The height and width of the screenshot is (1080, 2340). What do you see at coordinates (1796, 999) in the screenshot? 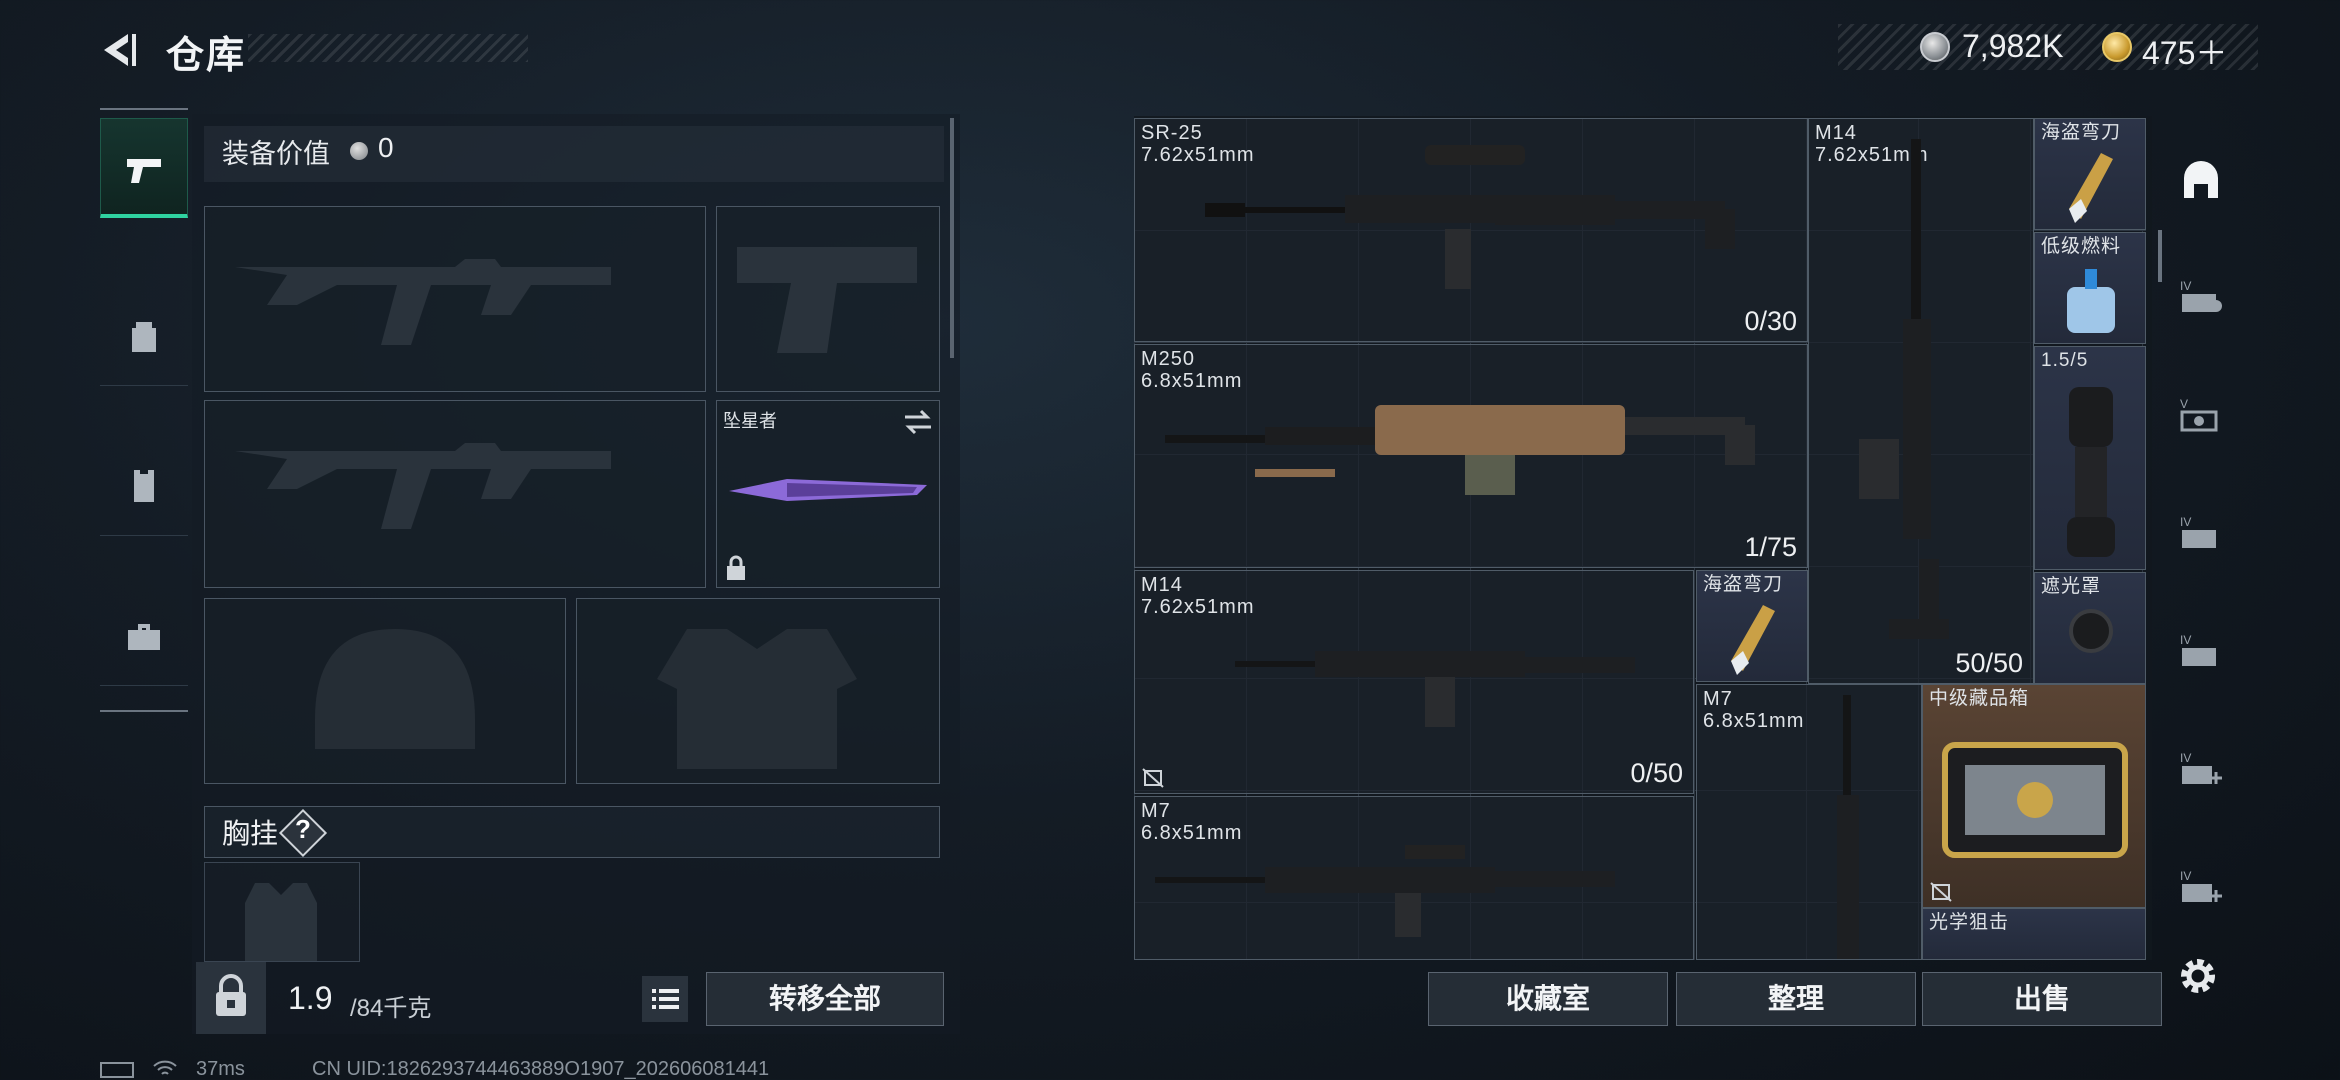
I see `organize-button: 整理` at bounding box center [1796, 999].